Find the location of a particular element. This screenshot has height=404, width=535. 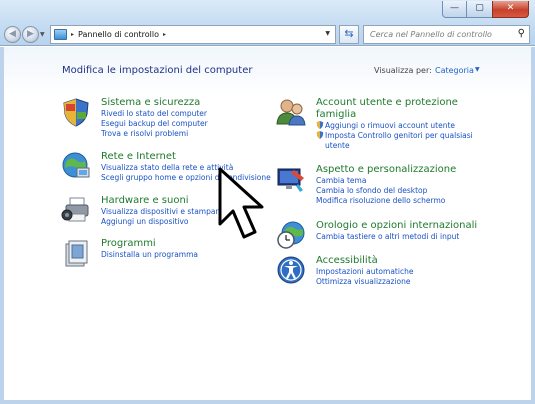

link-backup-computer: Esegui backup del computer is located at coordinates (196, 124).